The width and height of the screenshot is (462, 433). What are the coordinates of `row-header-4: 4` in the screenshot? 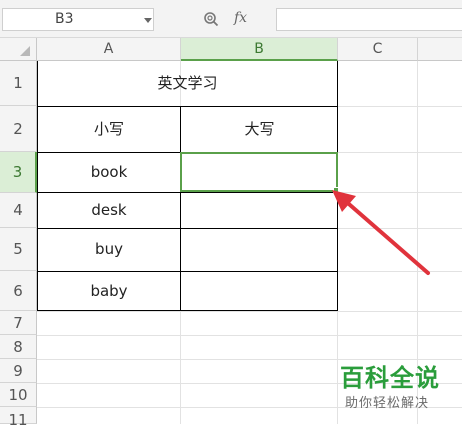 It's located at (18, 210).